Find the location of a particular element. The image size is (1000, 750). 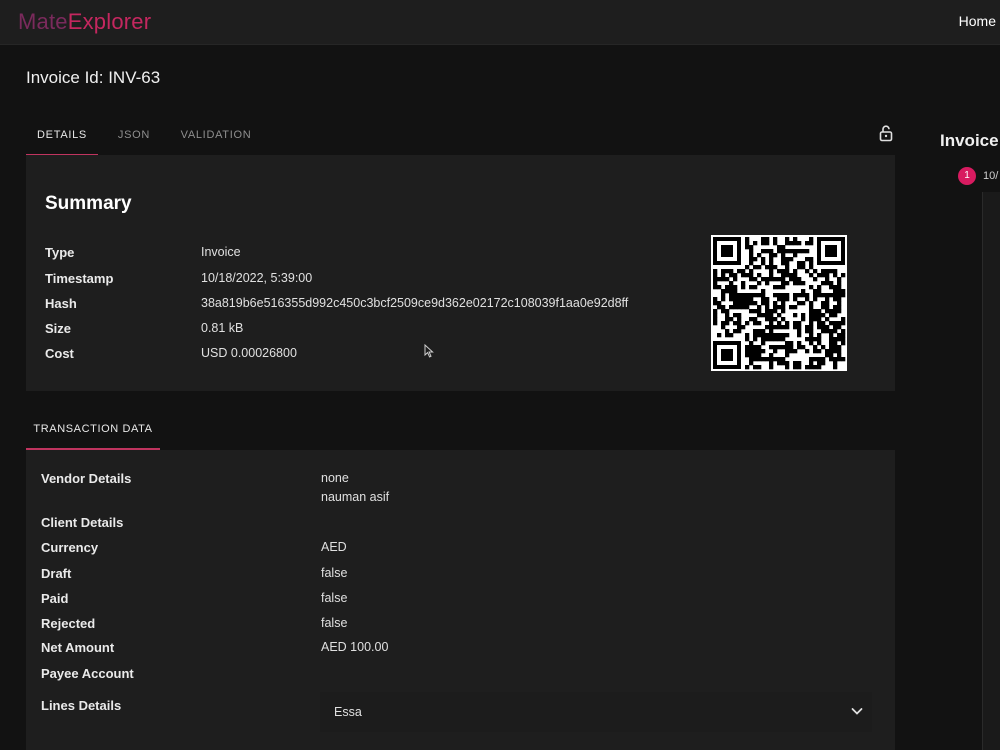

page-title: Invoice Id: INV-63 is located at coordinates (93, 77).